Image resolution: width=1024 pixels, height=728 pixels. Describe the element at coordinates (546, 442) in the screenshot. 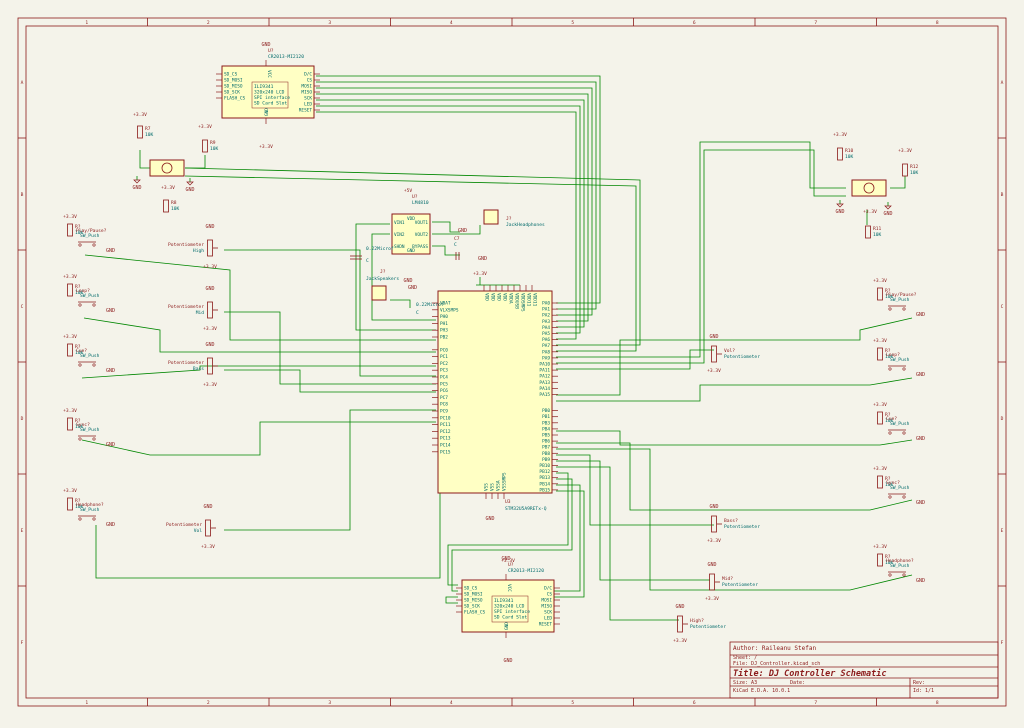

I see `mcu-pin-label: PB6` at that location.